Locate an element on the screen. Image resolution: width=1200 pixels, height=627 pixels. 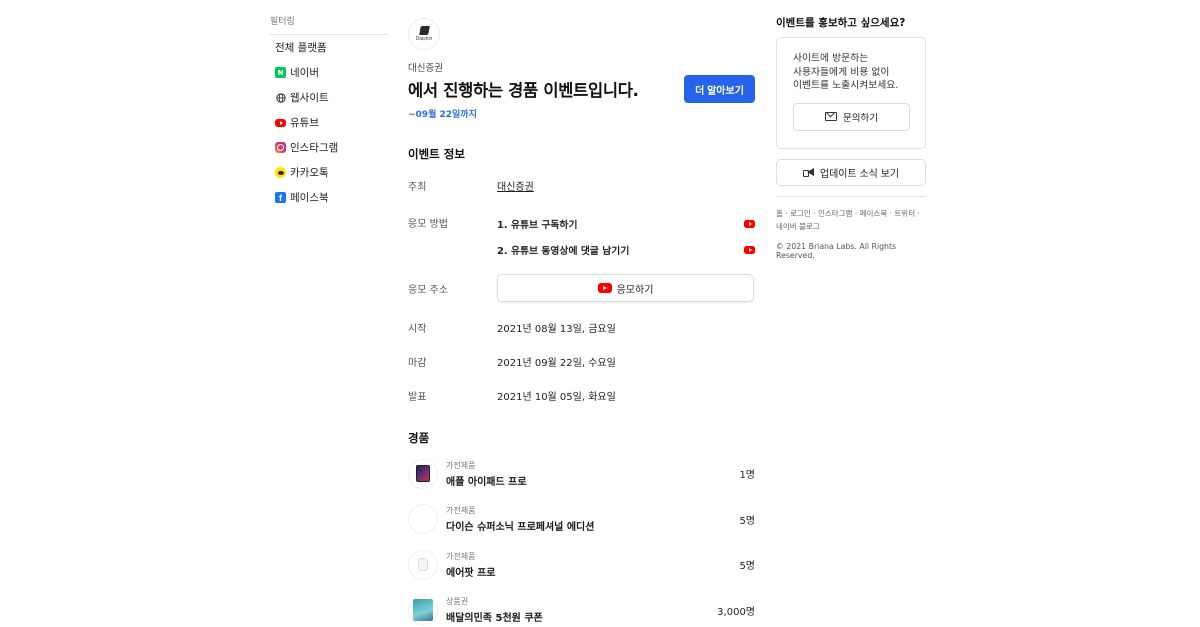
inquiry-button: 문의하기 is located at coordinates (851, 116).